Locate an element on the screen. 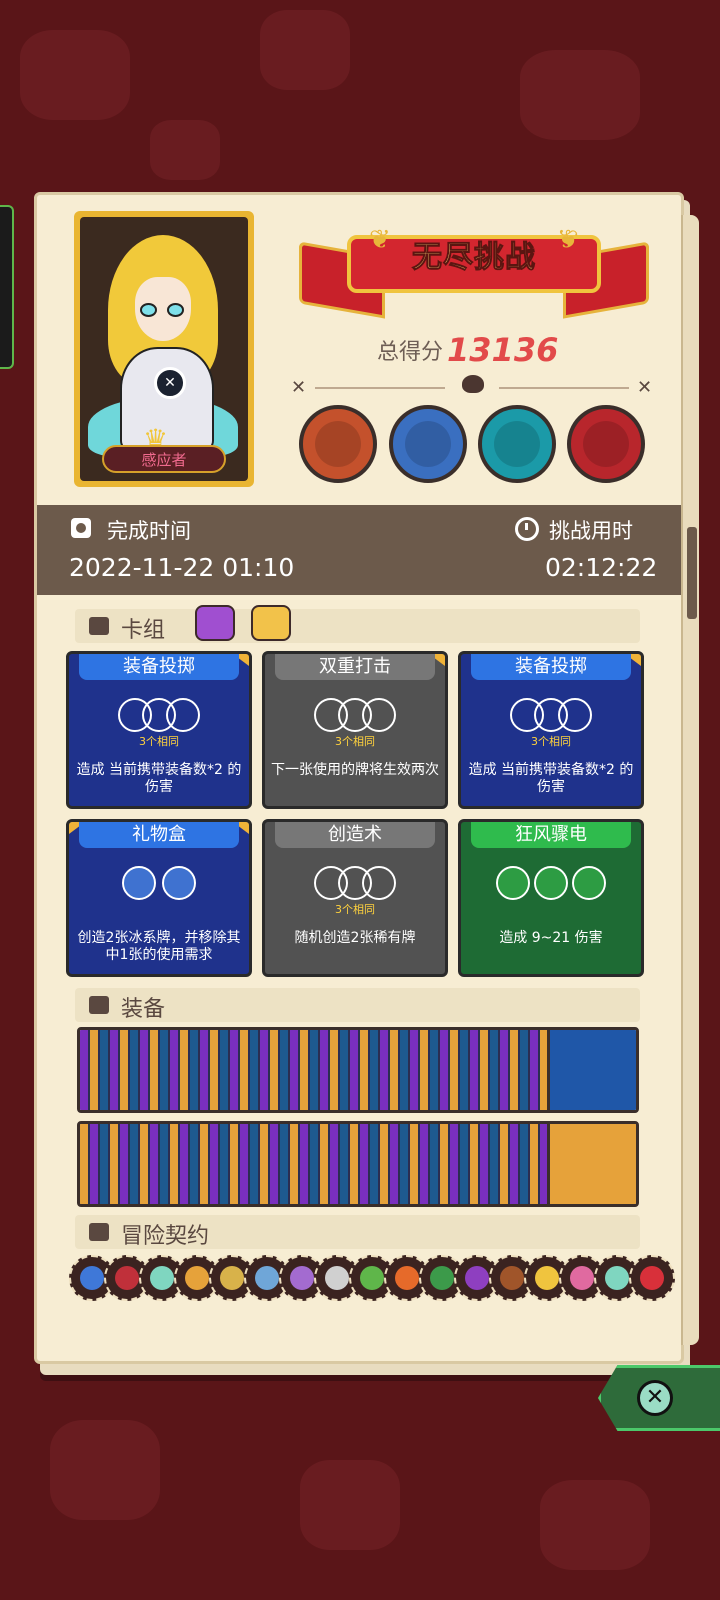  side-tab is located at coordinates (7, 287).